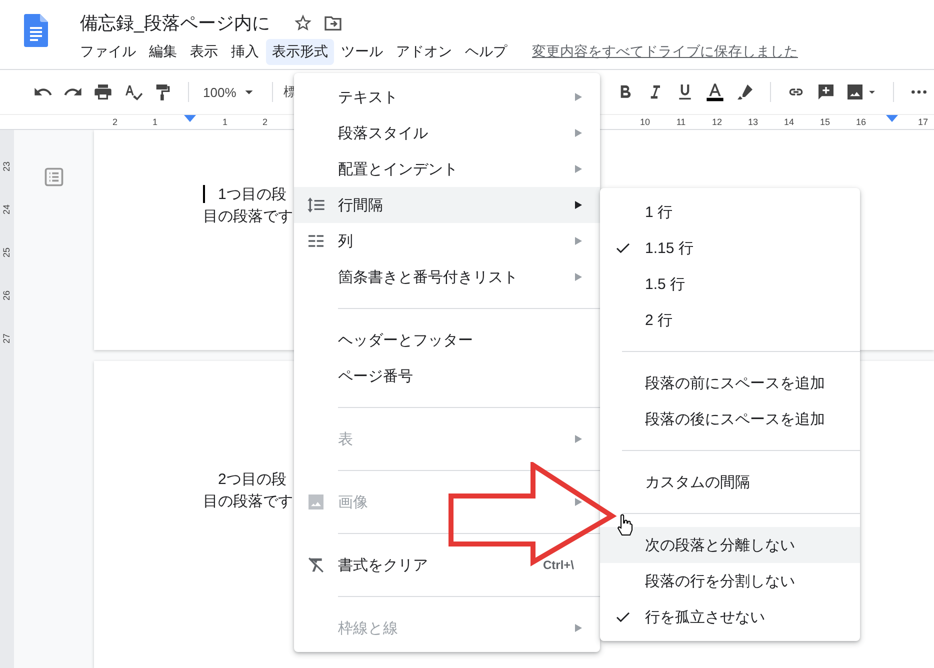  Describe the element at coordinates (861, 122) in the screenshot. I see `ruler-number: 16` at that location.